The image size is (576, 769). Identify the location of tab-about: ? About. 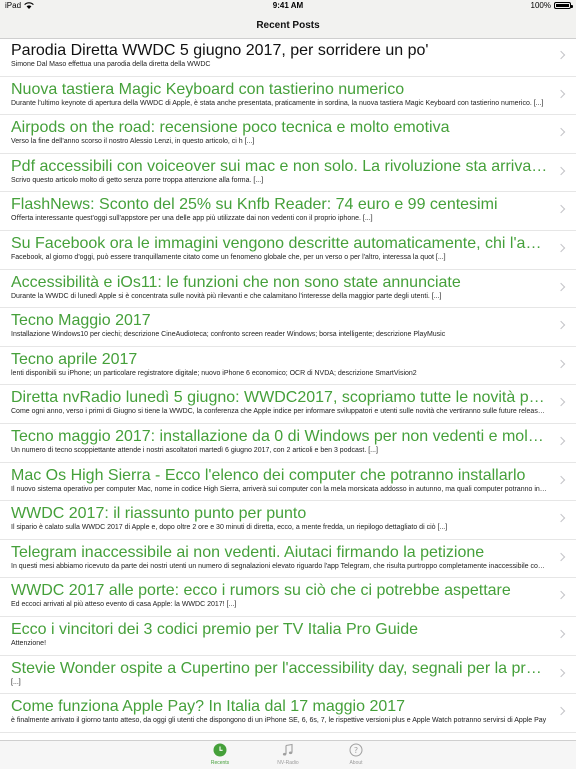
(356, 755).